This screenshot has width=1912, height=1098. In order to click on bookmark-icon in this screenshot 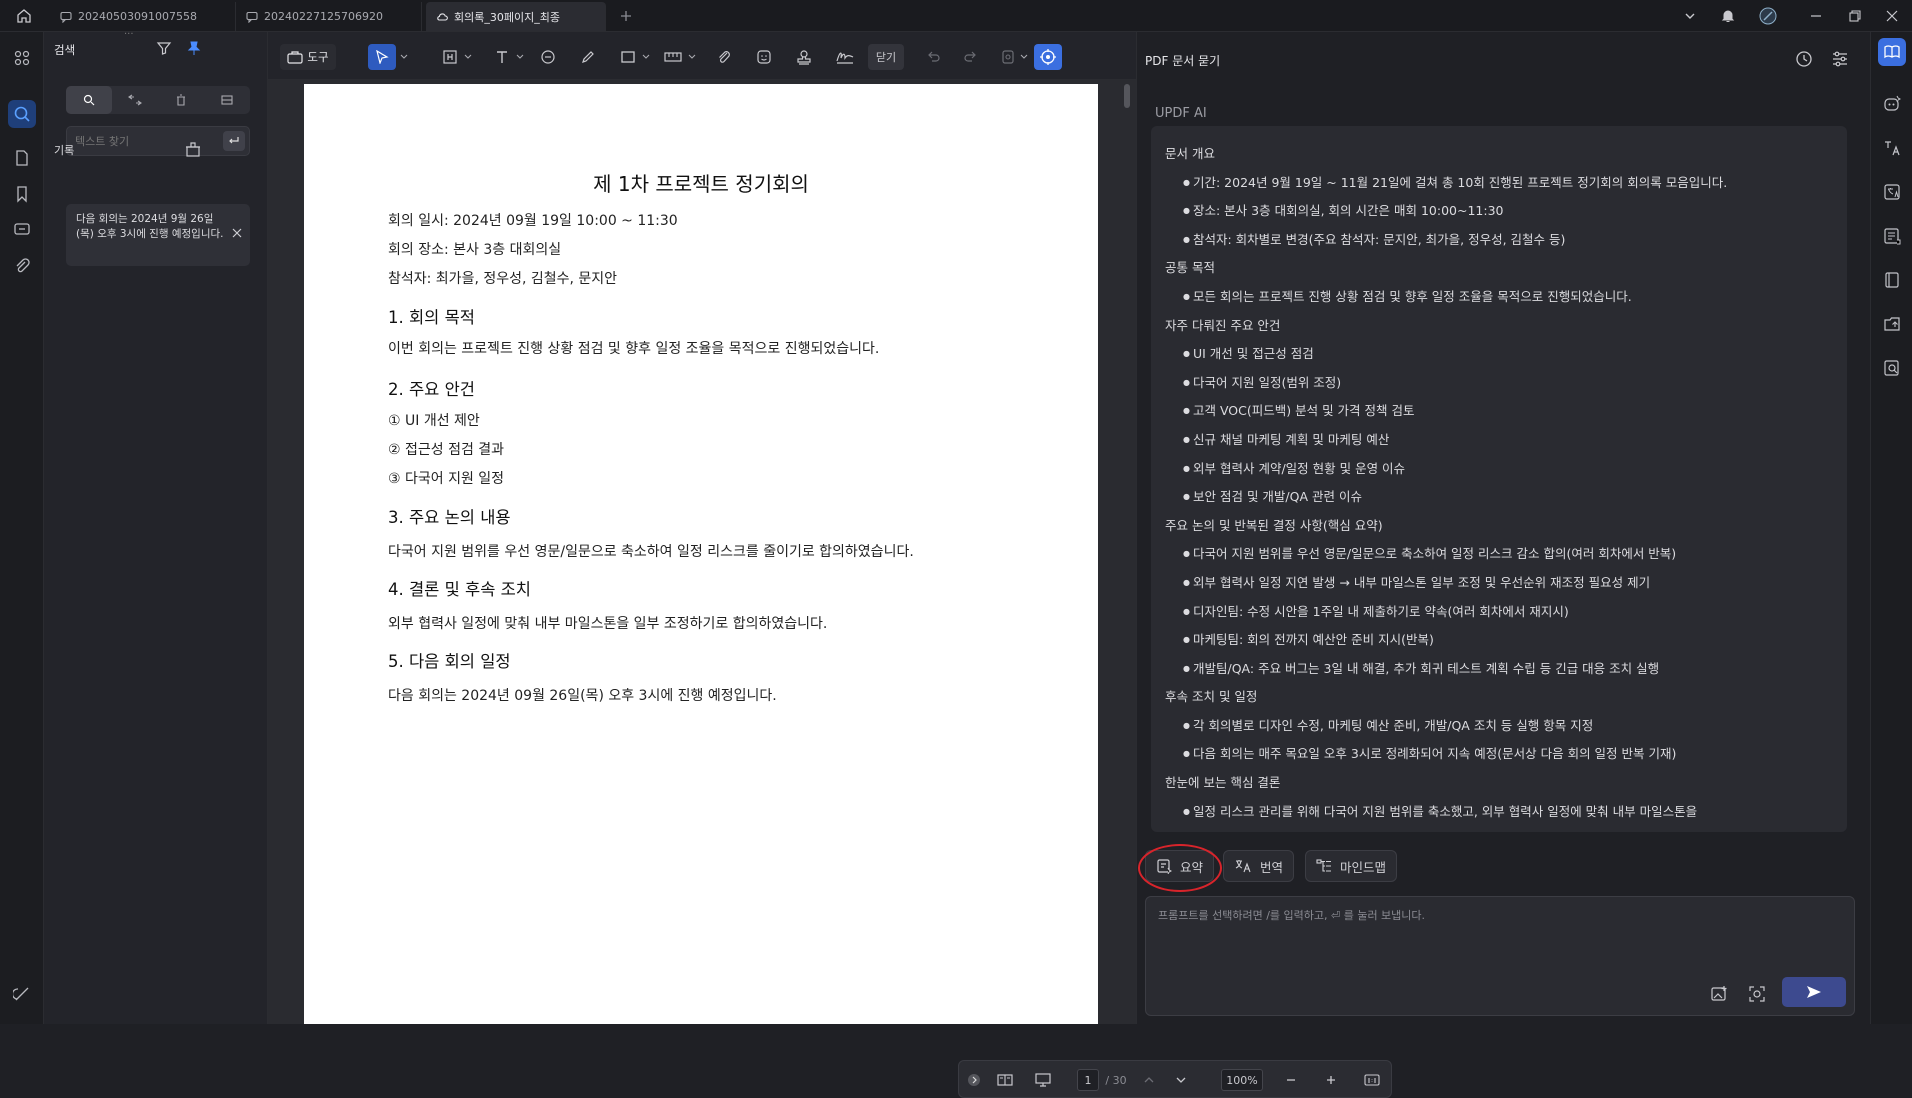, I will do `click(22, 194)`.